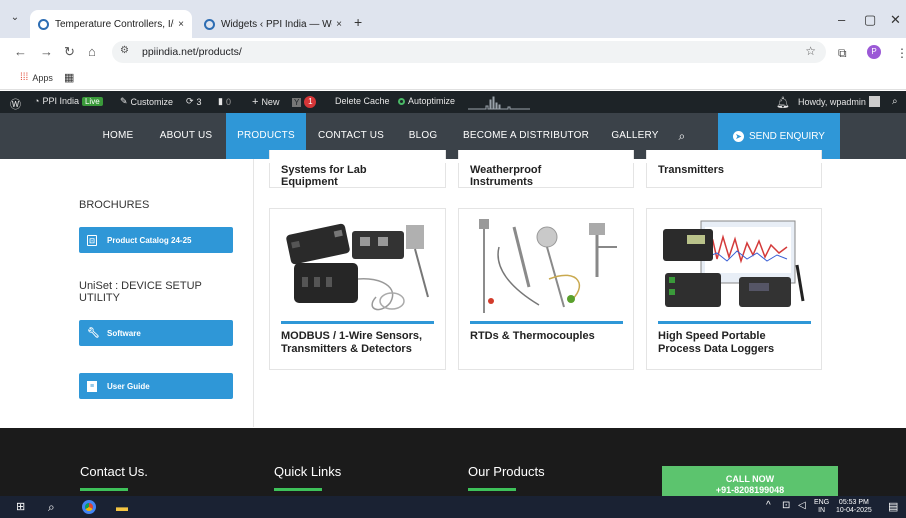 The image size is (906, 518). What do you see at coordinates (273, 24) in the screenshot?
I see `tab-widgets: Widgets ‹ PPI India — WordPre ×` at bounding box center [273, 24].